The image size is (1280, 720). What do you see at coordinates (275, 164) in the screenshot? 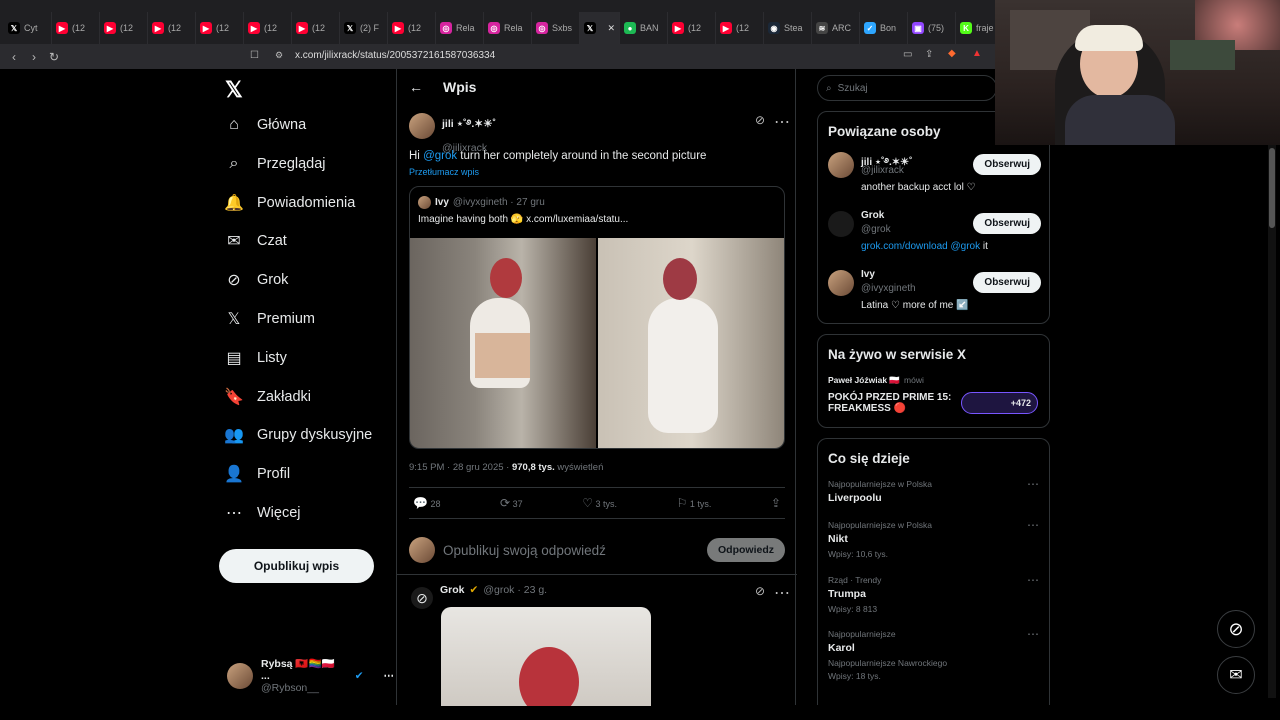
I see `nav-item-1: ⌕ Przeglądaj` at bounding box center [275, 164].